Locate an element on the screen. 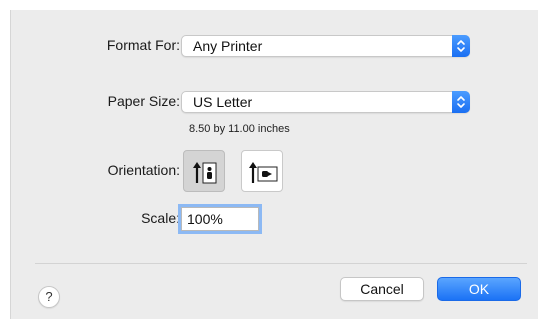 The width and height of the screenshot is (542, 323). format-for-value: Any Printer is located at coordinates (228, 46).